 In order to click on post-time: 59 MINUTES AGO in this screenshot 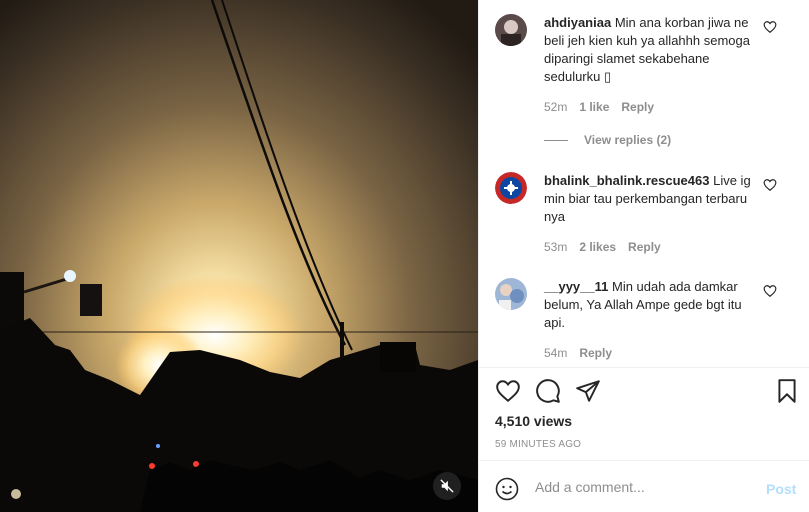, I will do `click(538, 444)`.